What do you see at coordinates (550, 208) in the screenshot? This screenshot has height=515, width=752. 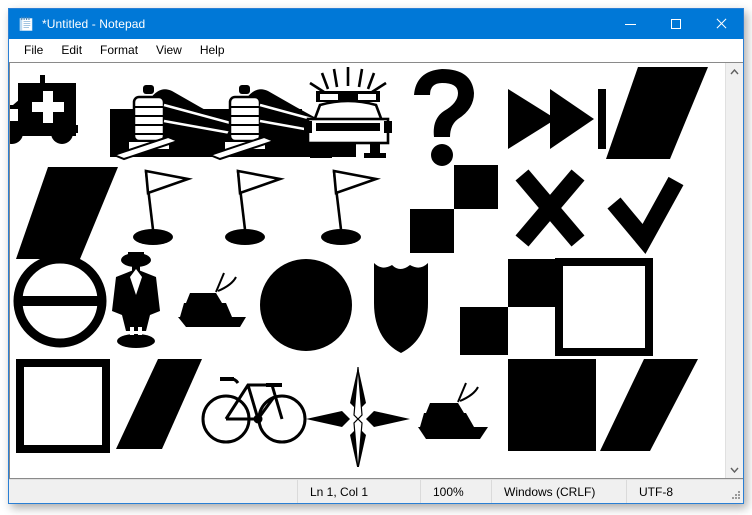 I see `glyph-x-cross` at bounding box center [550, 208].